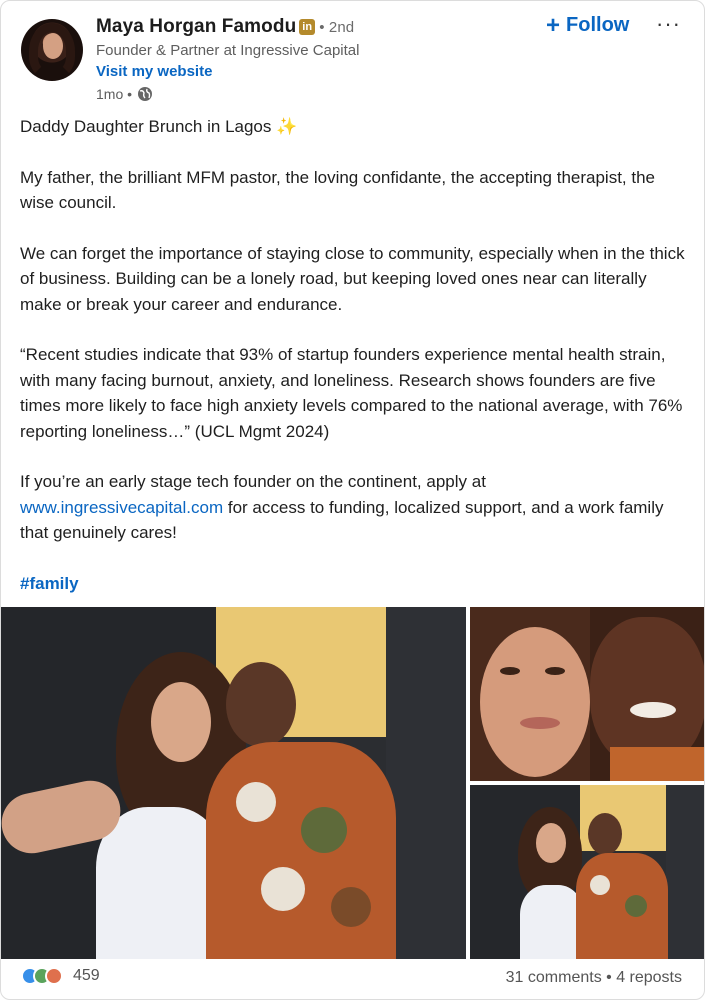 This screenshot has height=1000, width=705. I want to click on globe-icon, so click(145, 94).